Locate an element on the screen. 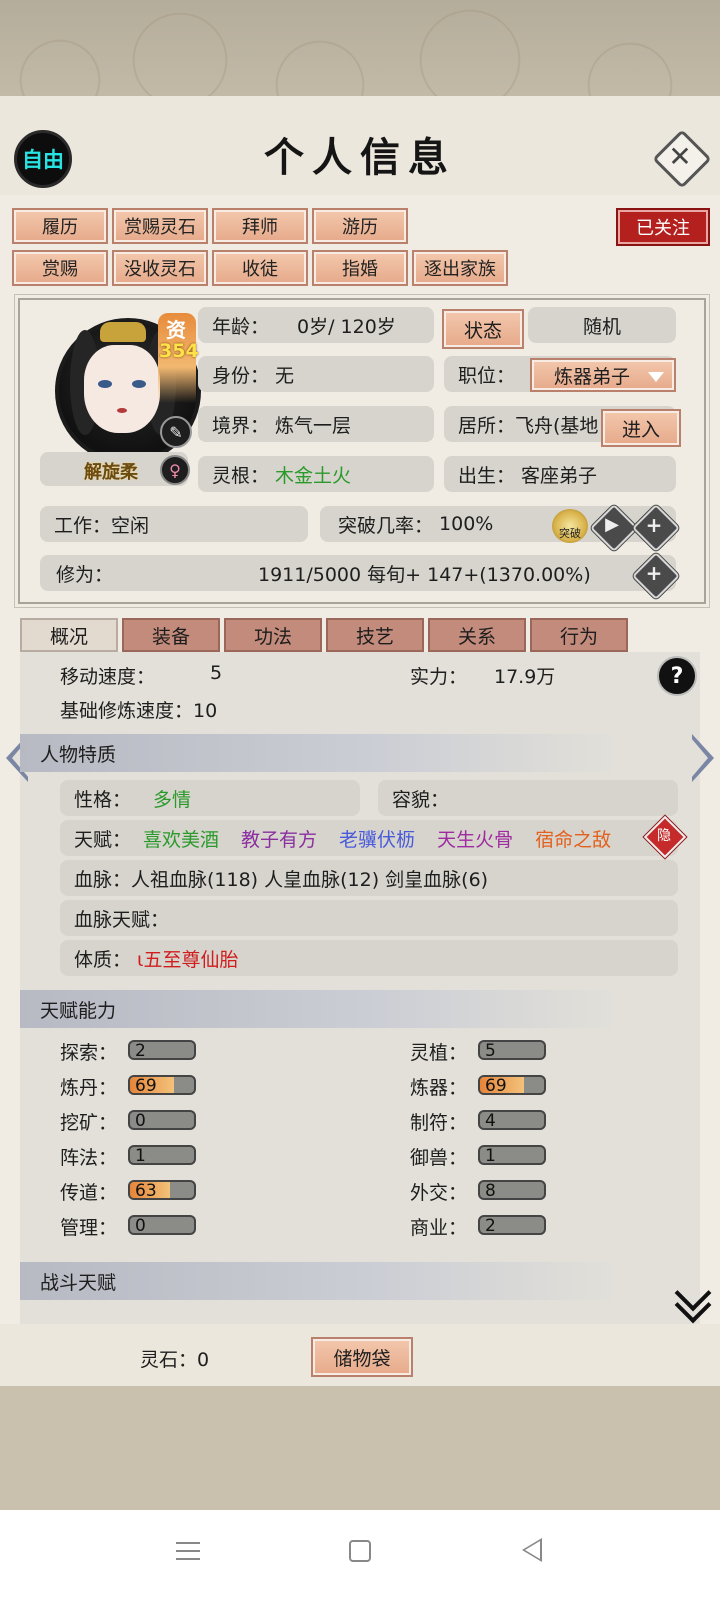 Image resolution: width=720 pixels, height=1600 pixels. birth-value: 客座弟子 is located at coordinates (559, 475).